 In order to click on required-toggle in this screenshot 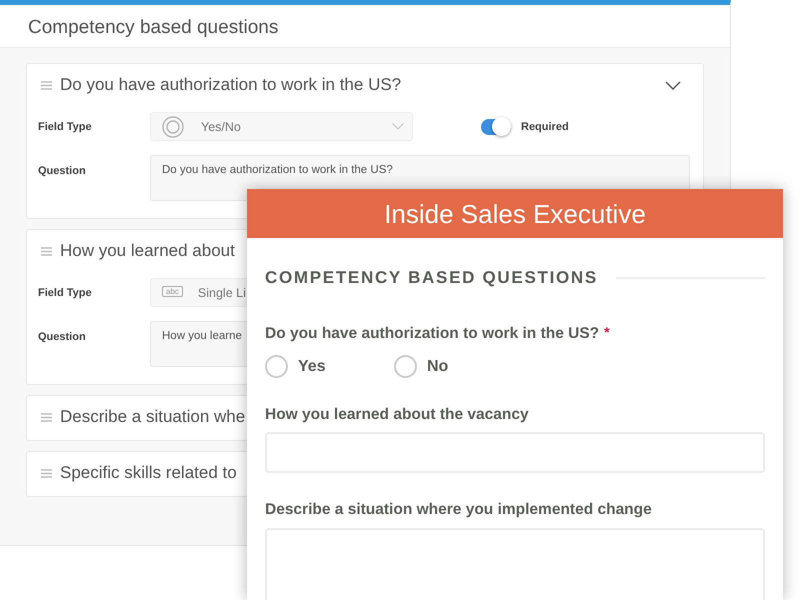, I will do `click(496, 126)`.